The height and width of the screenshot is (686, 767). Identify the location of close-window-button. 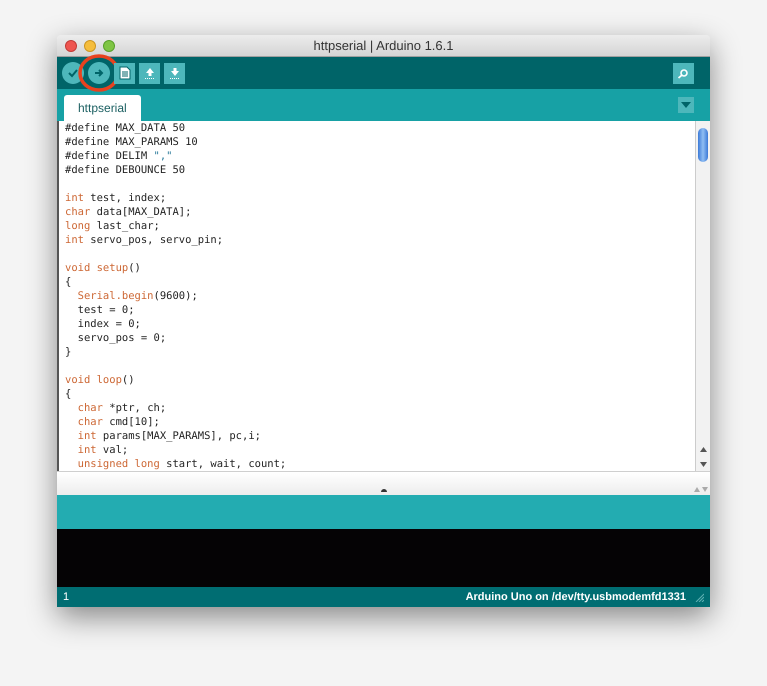
(71, 46).